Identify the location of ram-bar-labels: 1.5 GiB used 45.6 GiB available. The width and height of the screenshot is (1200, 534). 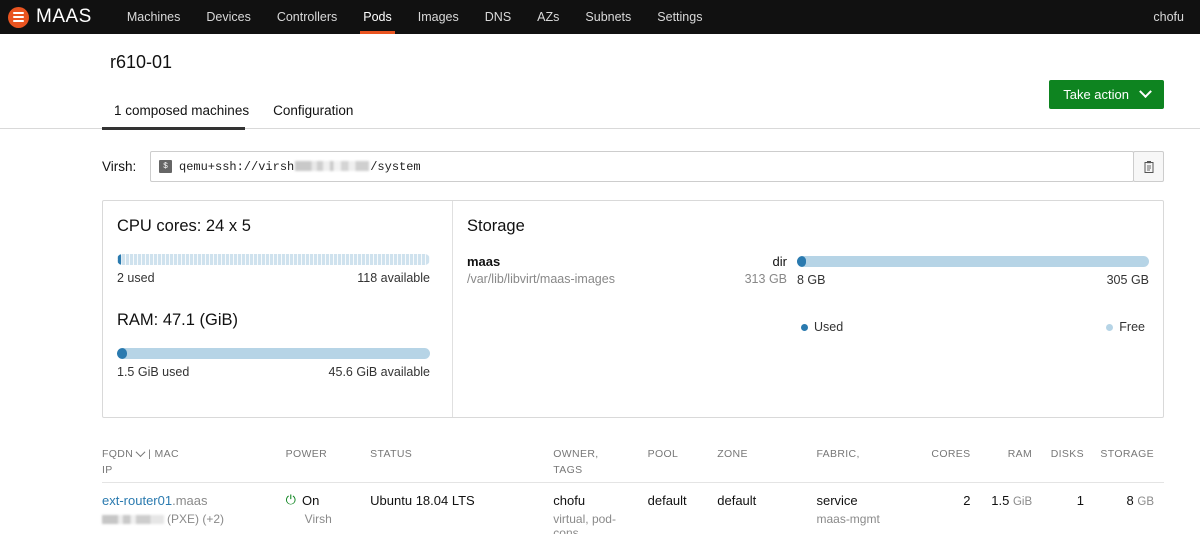
(273, 372).